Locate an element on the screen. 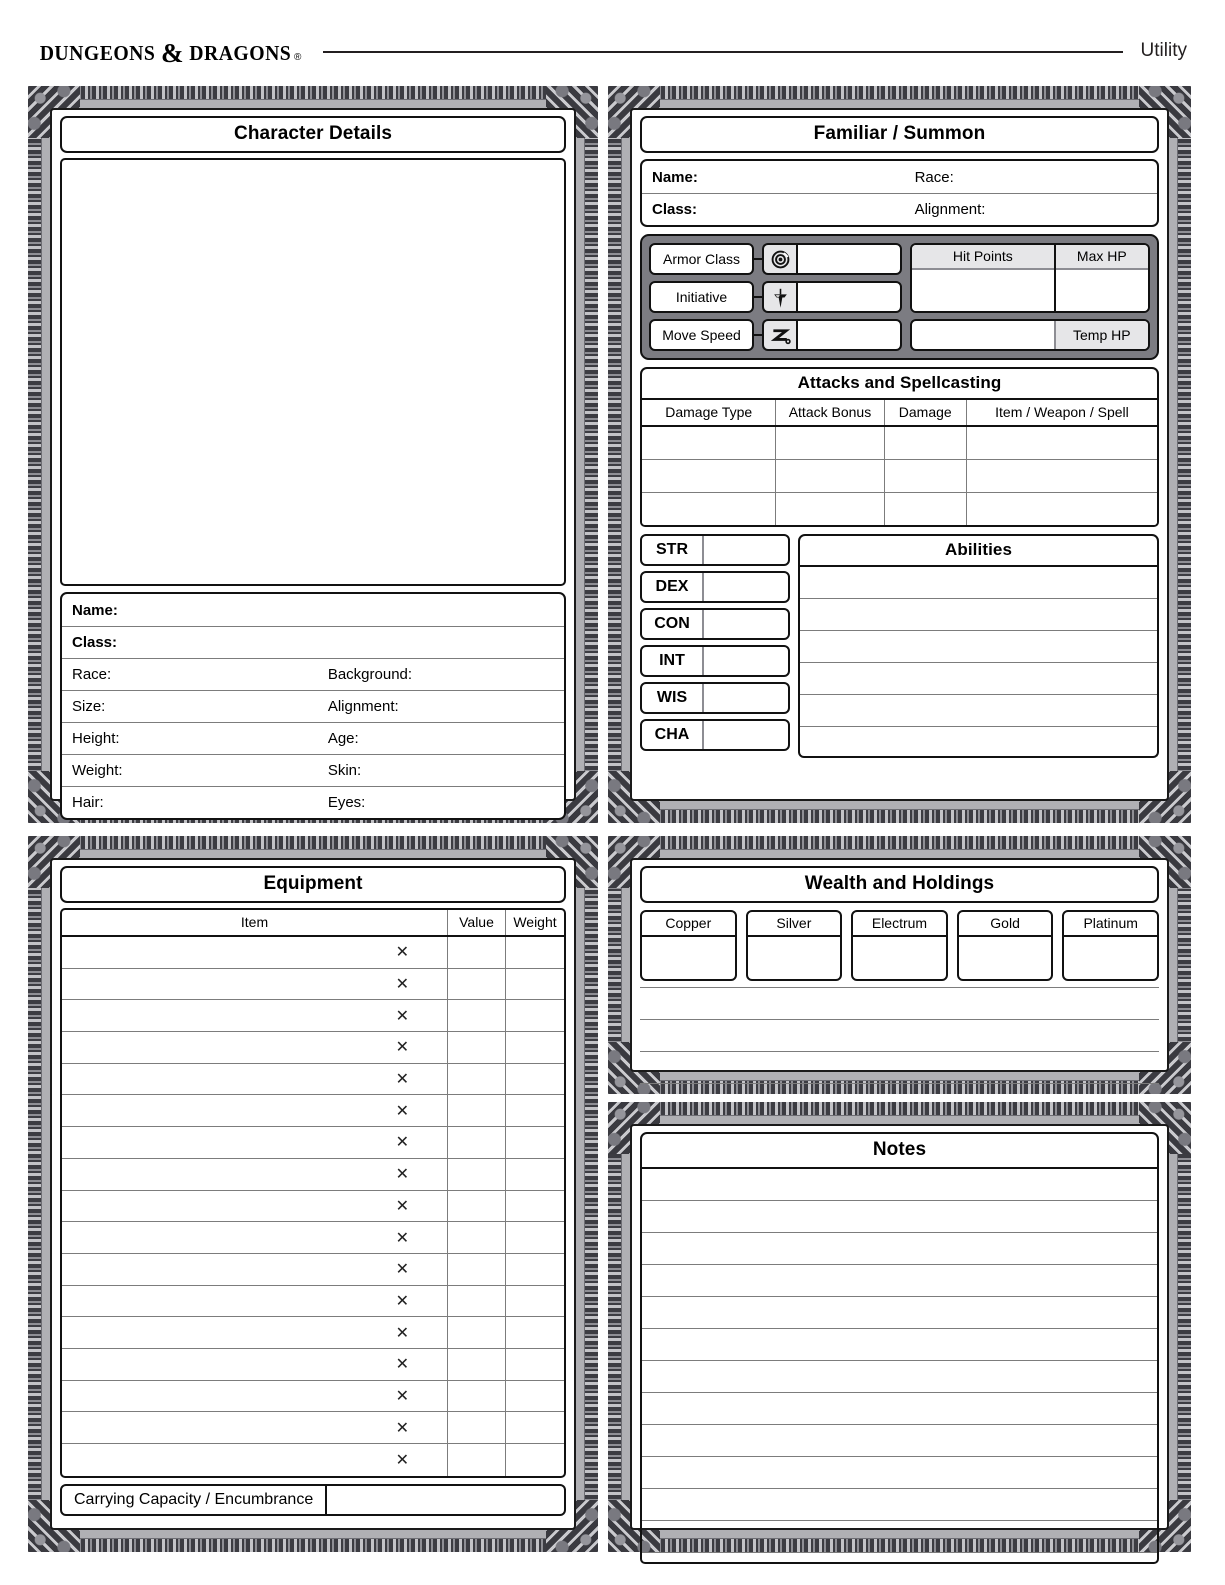 The height and width of the screenshot is (1585, 1225). ability-row-str: STR is located at coordinates (715, 550).